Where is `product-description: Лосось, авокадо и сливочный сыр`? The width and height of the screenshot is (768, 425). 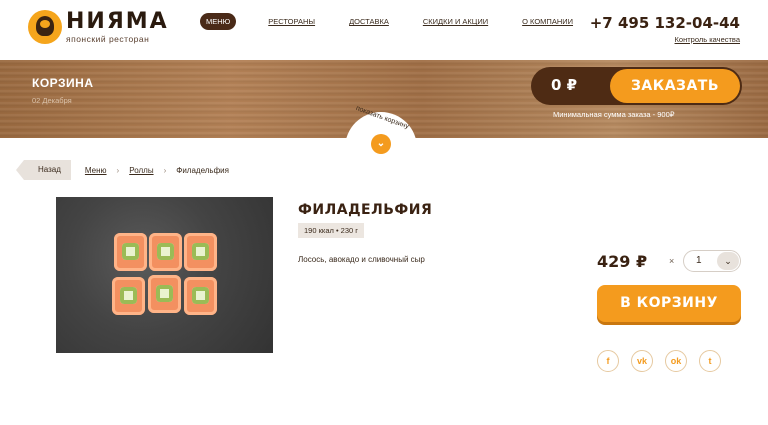 product-description: Лосось, авокадо и сливочный сыр is located at coordinates (361, 259).